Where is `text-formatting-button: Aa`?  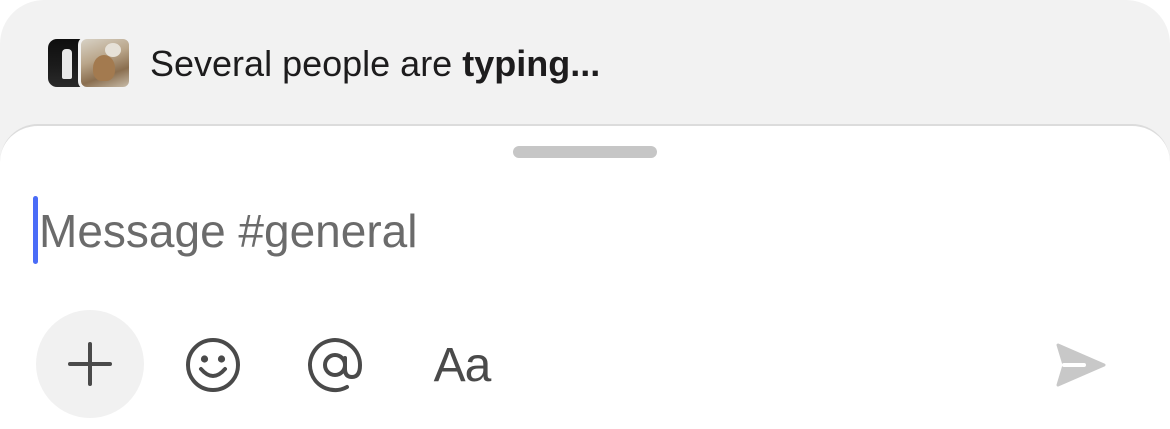
text-formatting-button: Aa is located at coordinates (462, 365).